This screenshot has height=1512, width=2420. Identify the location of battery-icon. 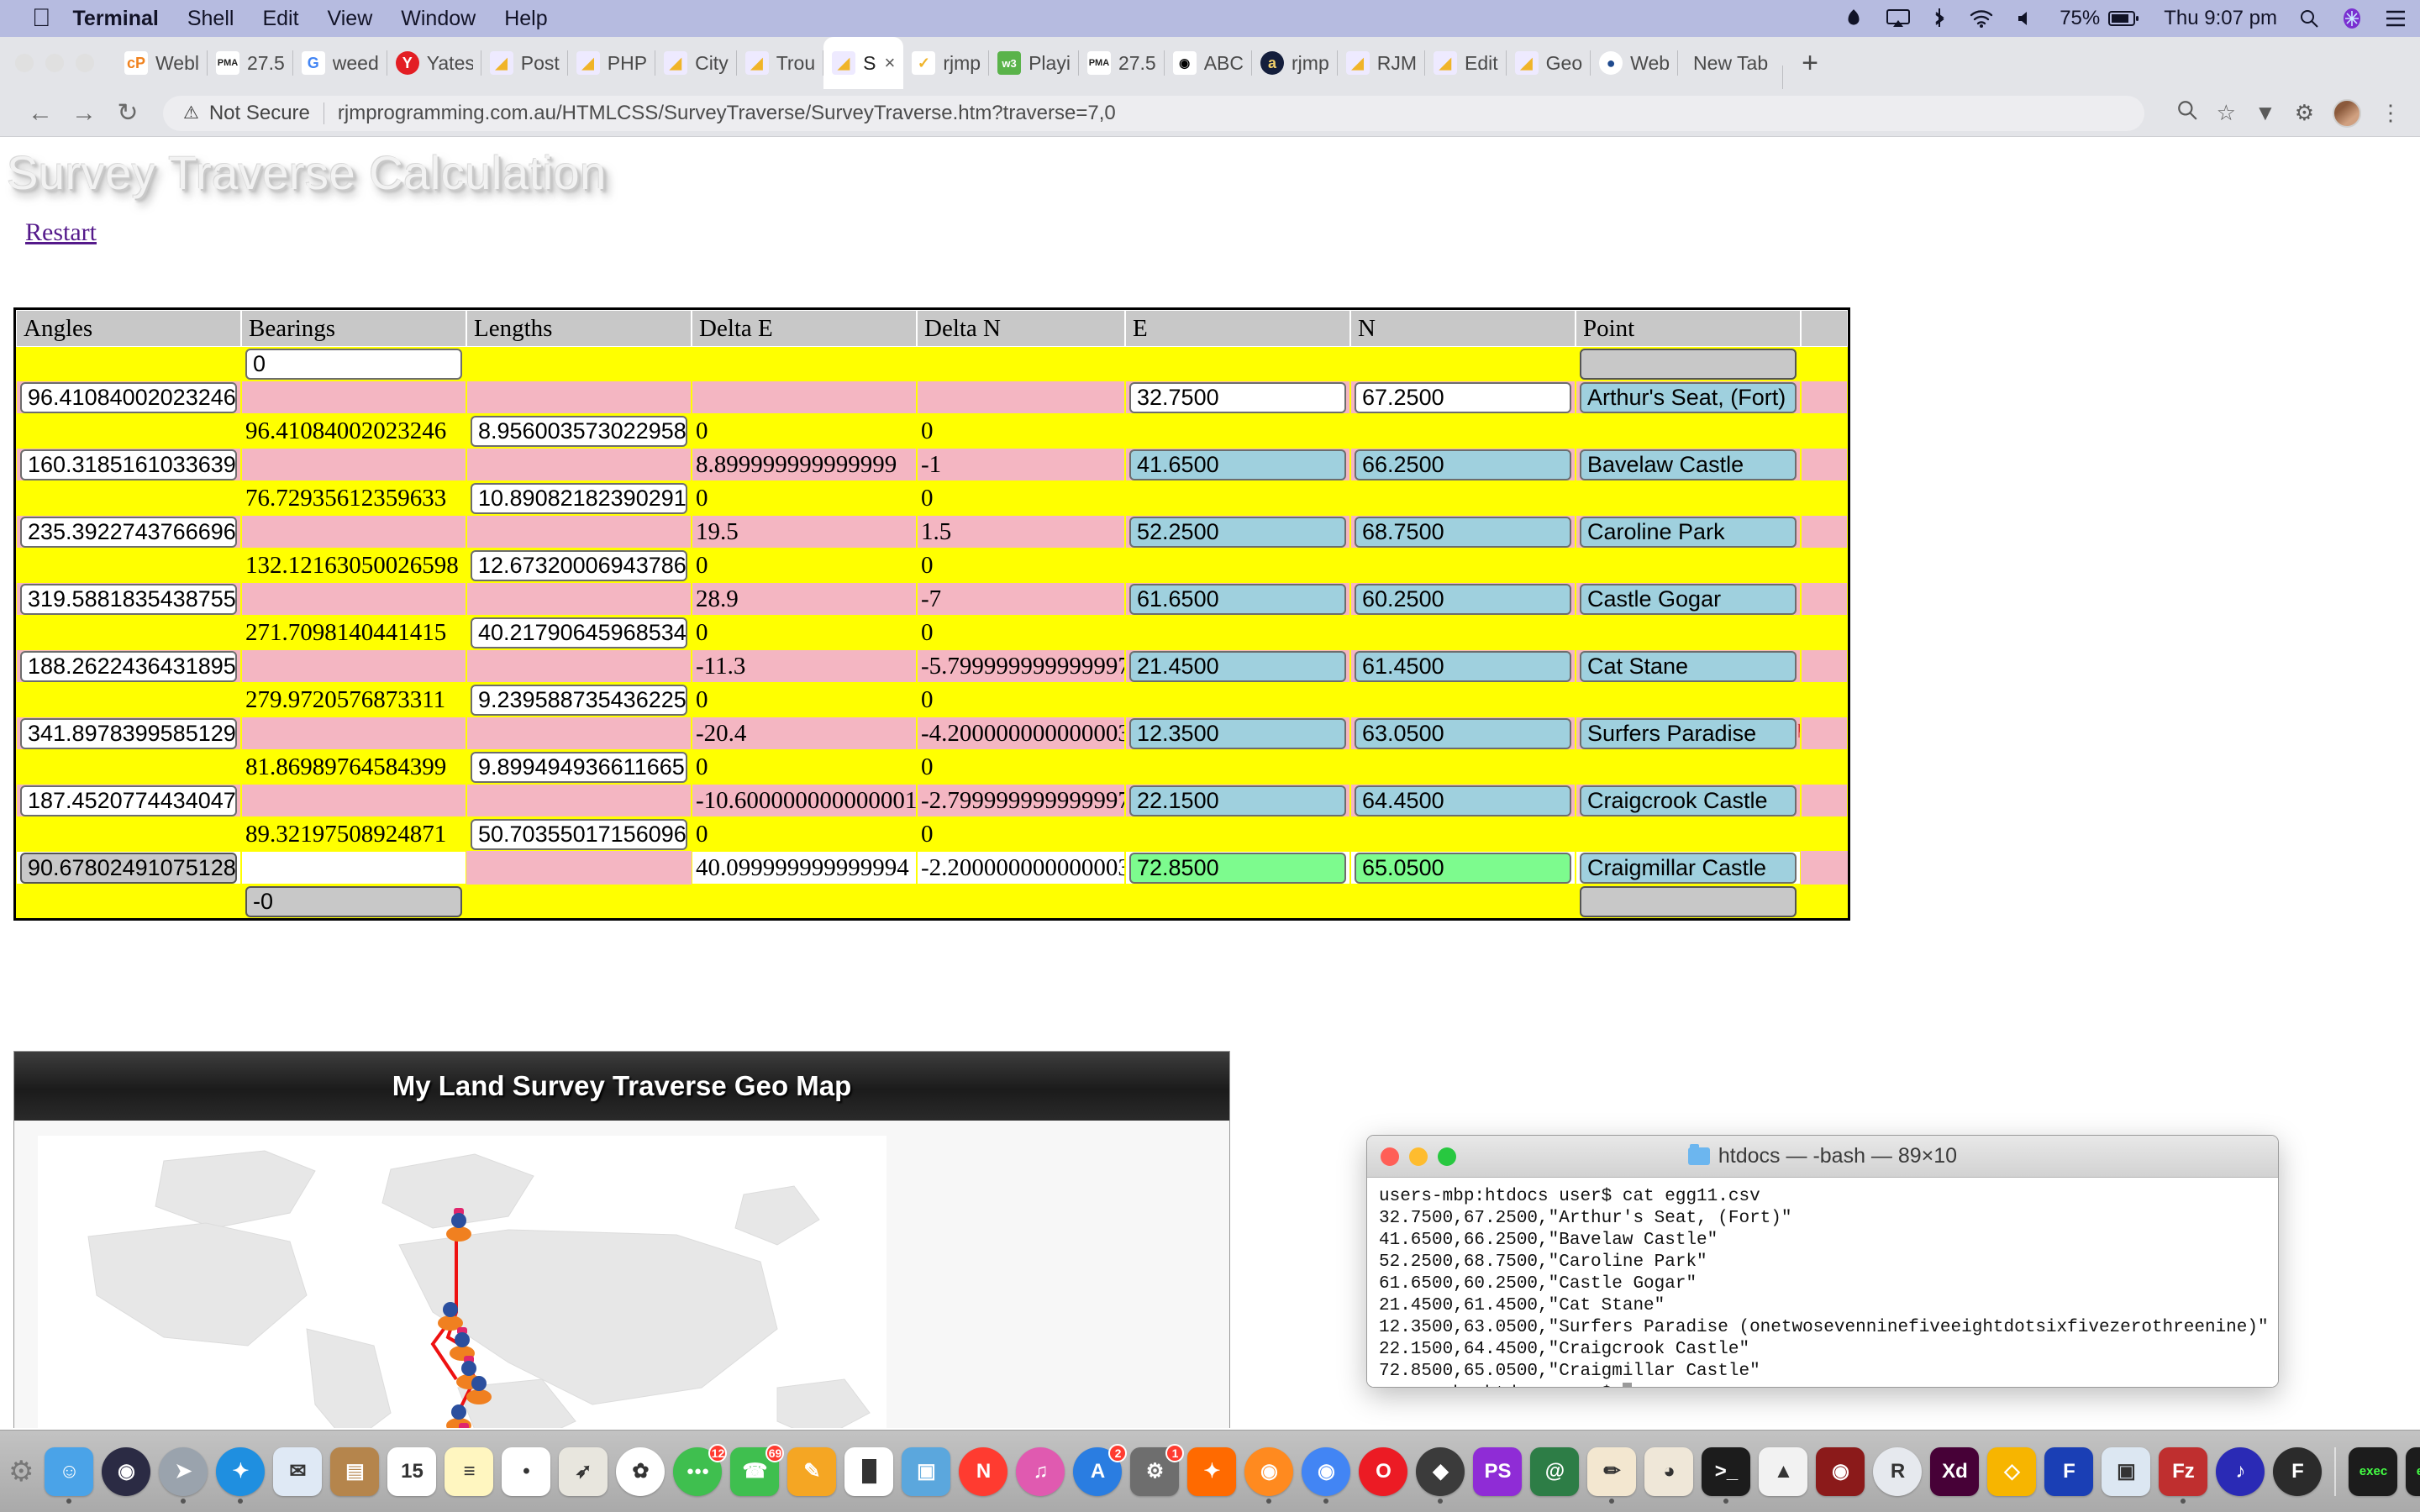
(2123, 18).